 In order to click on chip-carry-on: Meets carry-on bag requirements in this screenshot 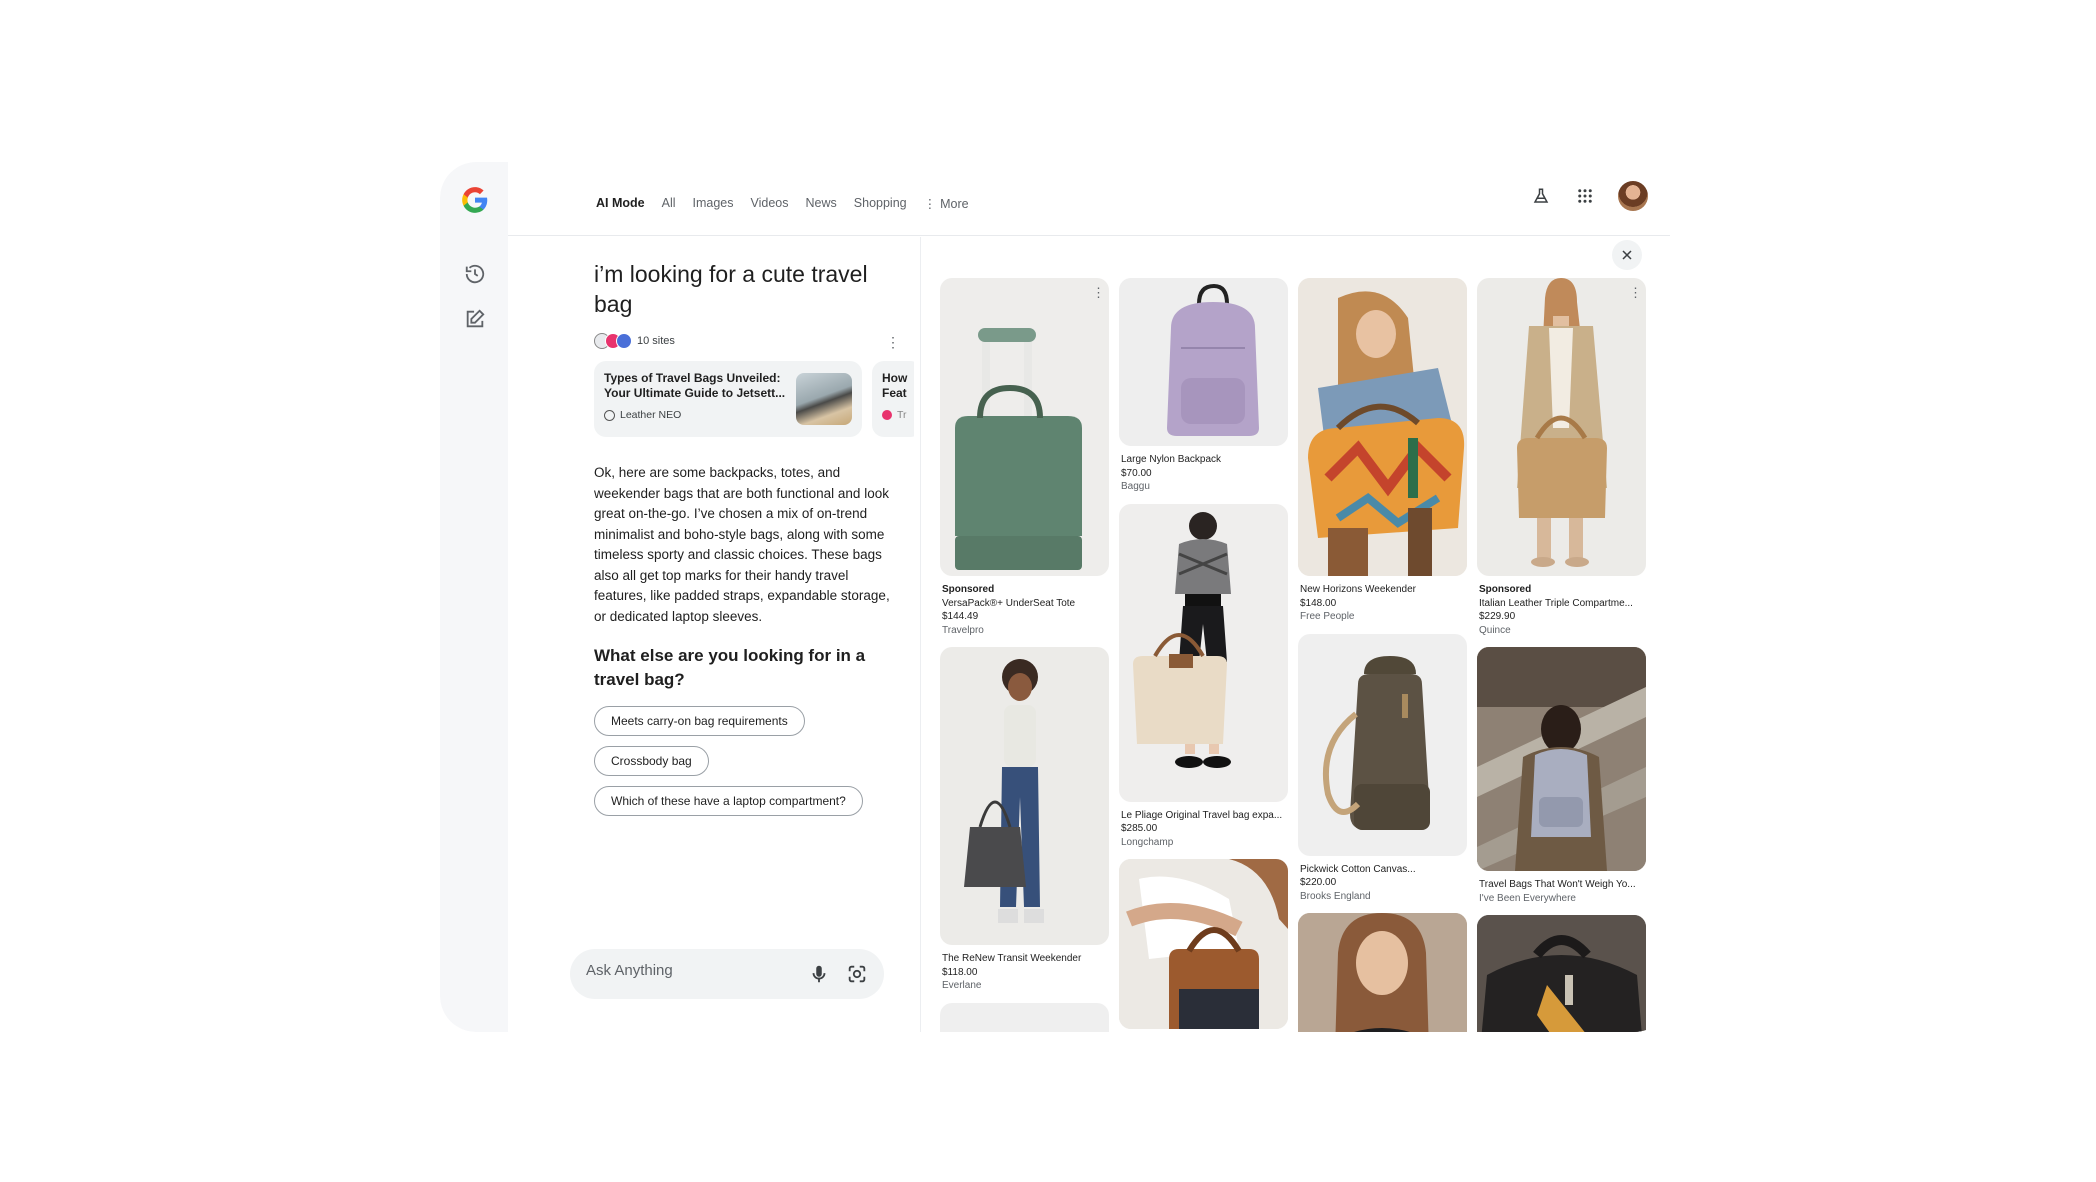, I will do `click(699, 721)`.